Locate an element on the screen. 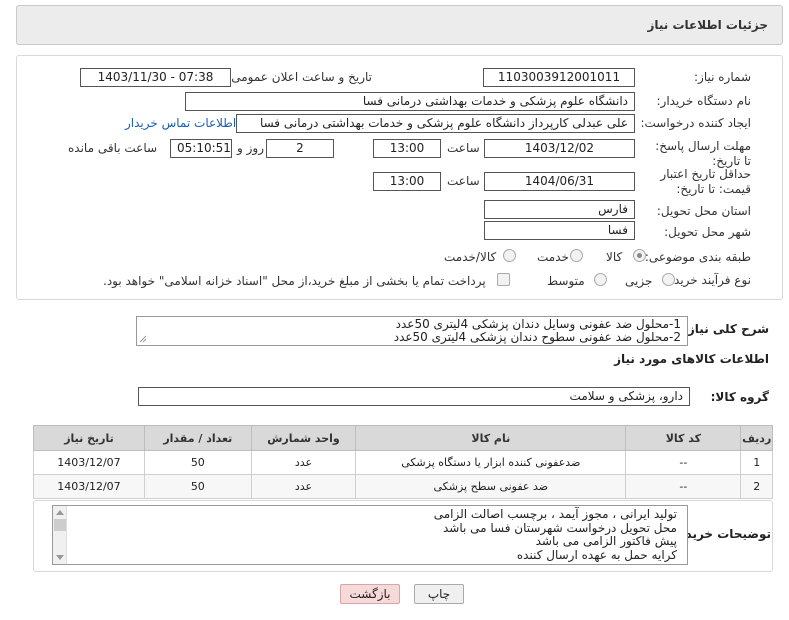 Image resolution: width=789 pixels, height=620 pixels. remaining-days-field: 2 is located at coordinates (300, 148).